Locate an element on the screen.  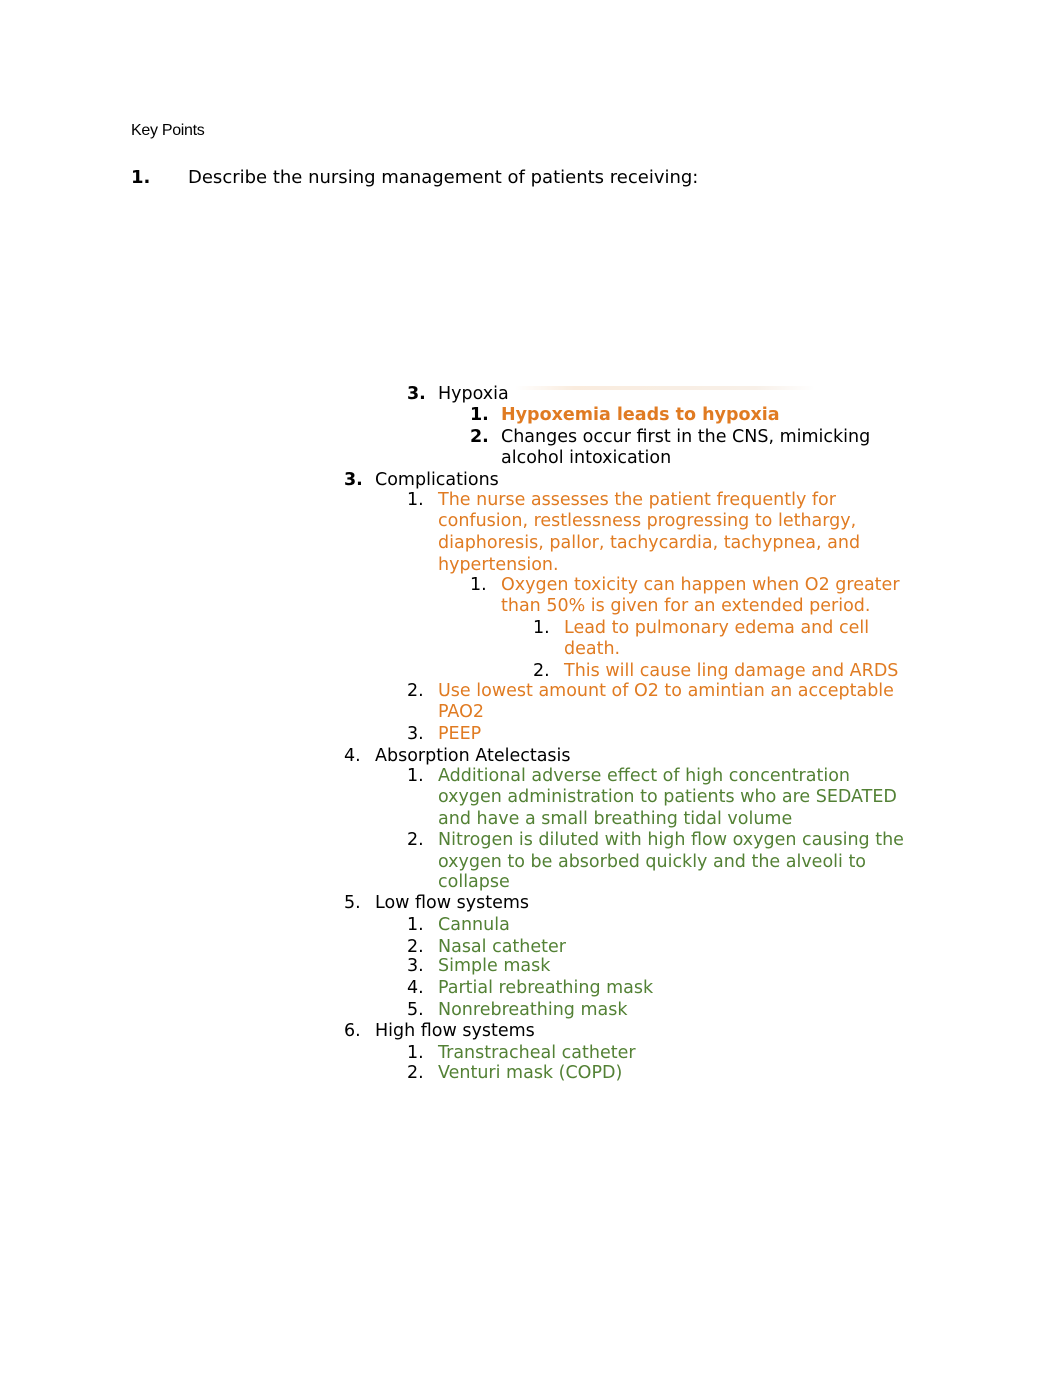
key-points-heading: Key Points is located at coordinates (168, 130).